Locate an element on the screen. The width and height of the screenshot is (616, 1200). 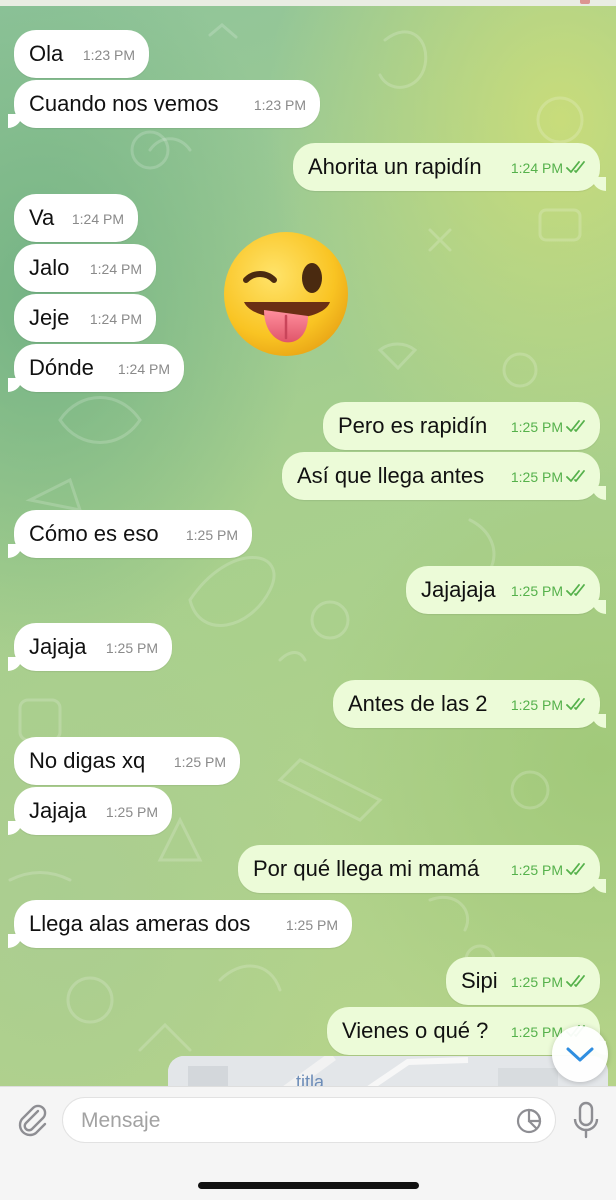
message-text: Sipi is located at coordinates (479, 980).